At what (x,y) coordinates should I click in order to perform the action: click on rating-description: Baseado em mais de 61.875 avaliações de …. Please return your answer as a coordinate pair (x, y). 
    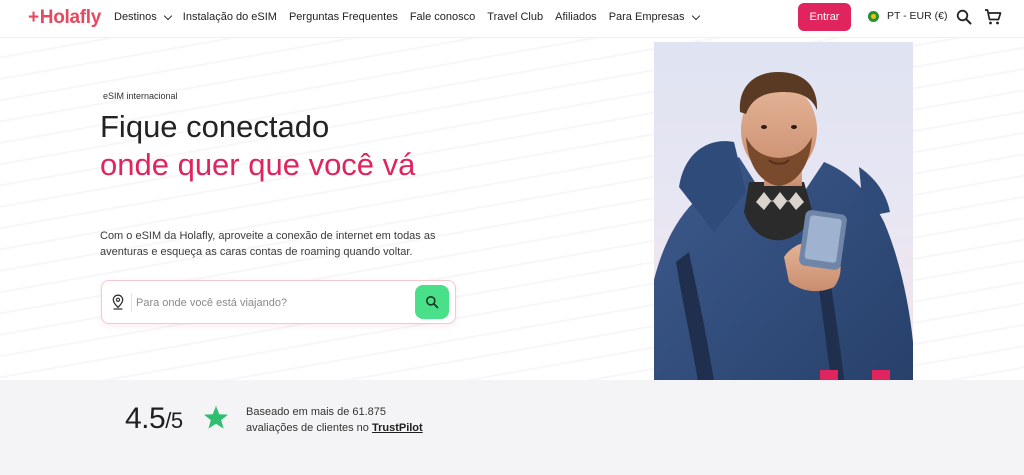
    Looking at the image, I should click on (334, 420).